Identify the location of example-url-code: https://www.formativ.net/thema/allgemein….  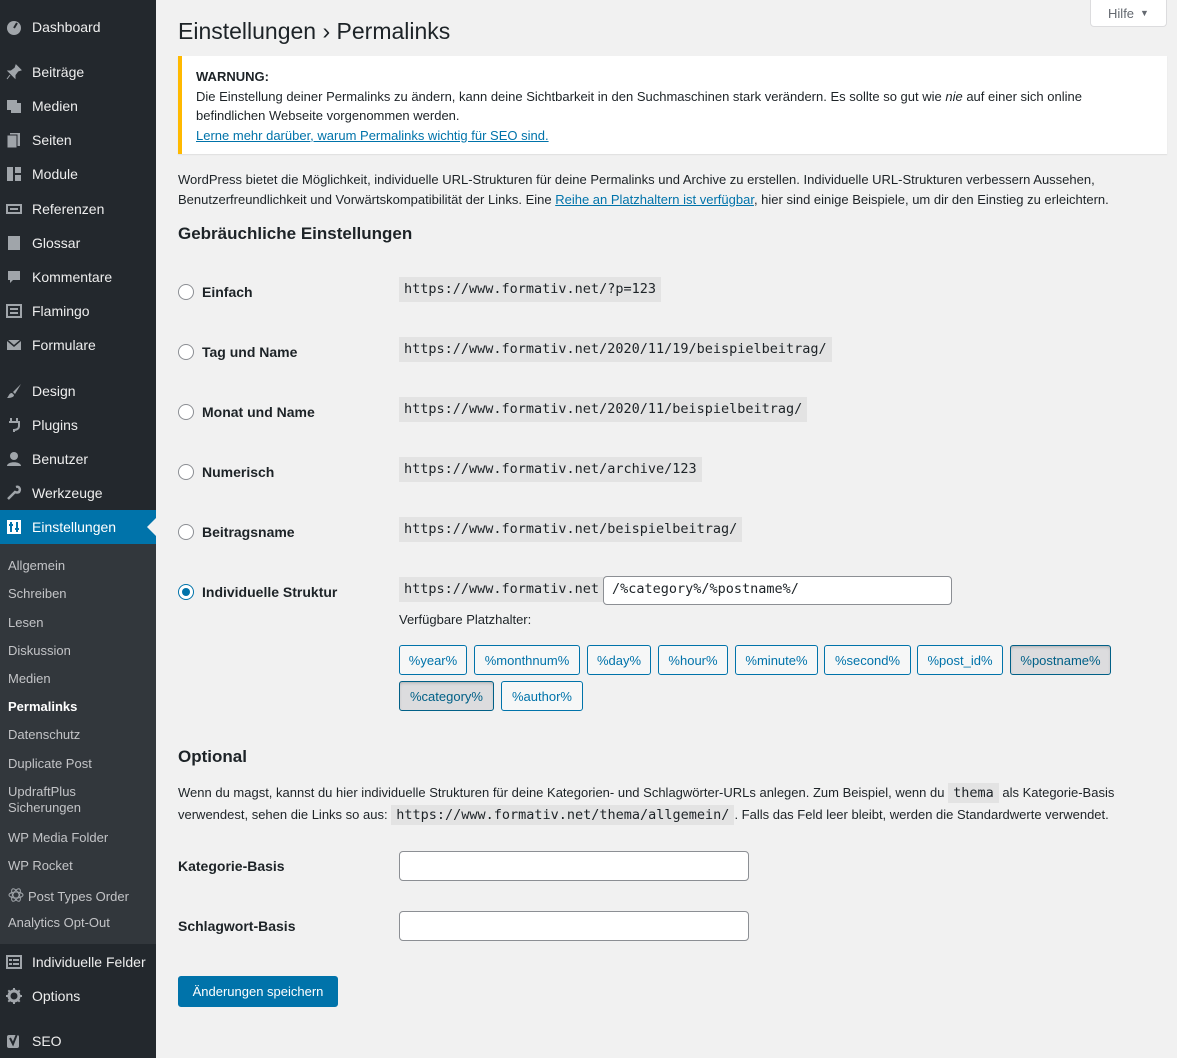
(563, 815).